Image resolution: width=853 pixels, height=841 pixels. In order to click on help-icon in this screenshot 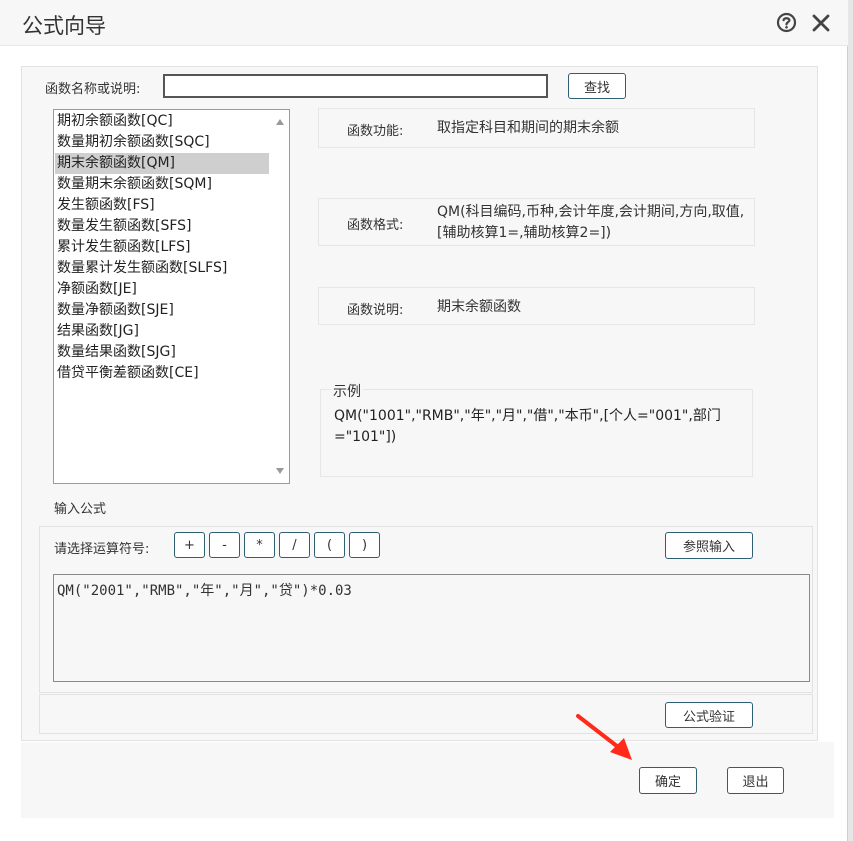, I will do `click(786, 22)`.